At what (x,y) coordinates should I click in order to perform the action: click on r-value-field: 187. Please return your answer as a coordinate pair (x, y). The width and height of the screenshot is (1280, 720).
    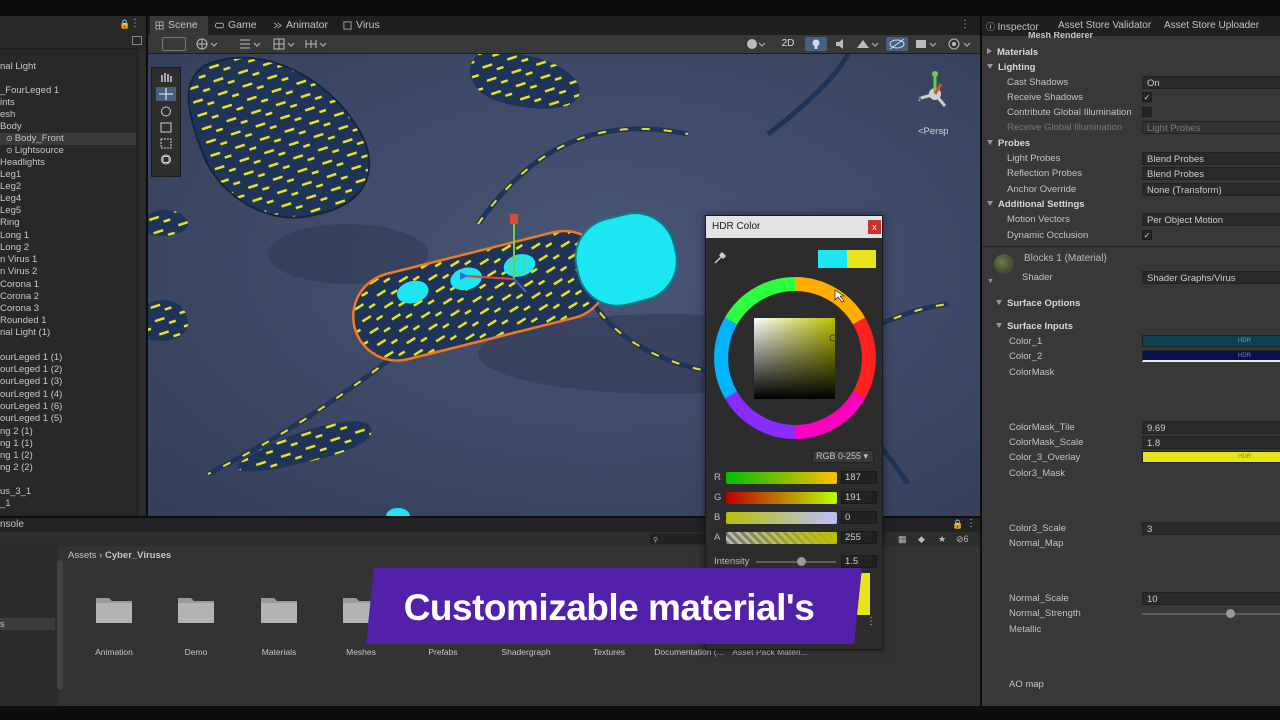
    Looking at the image, I should click on (859, 477).